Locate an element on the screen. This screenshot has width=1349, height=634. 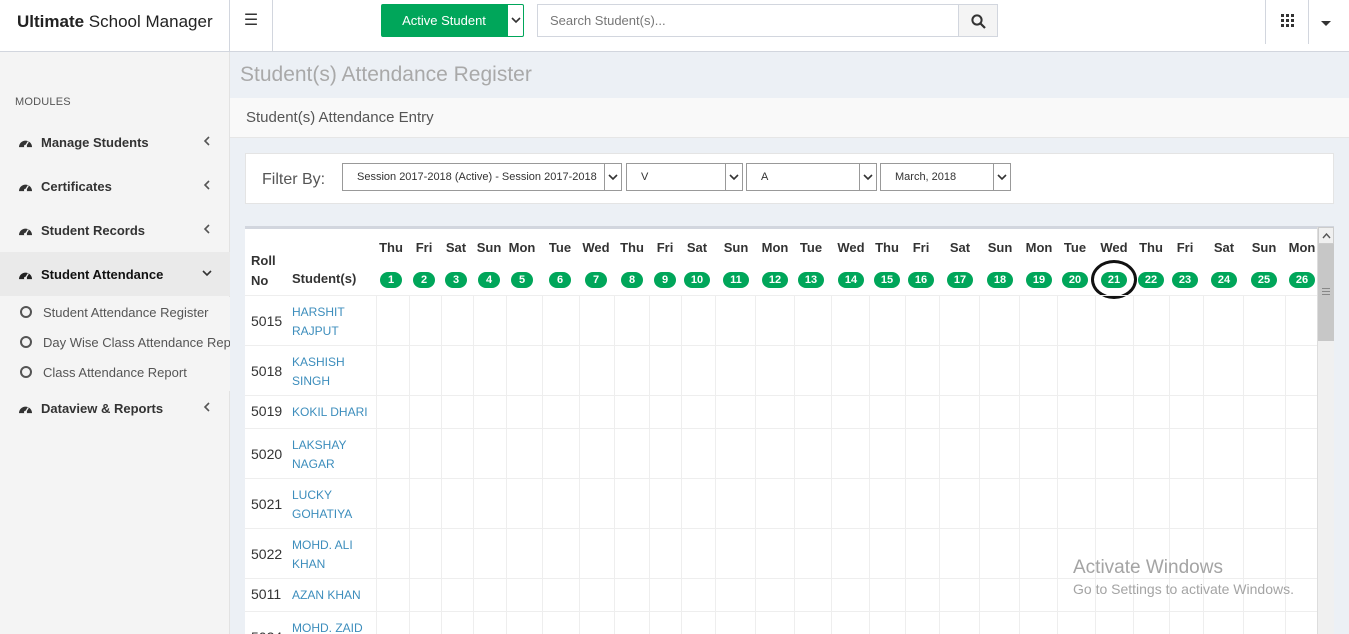
day-number-badge: 1 is located at coordinates (391, 280).